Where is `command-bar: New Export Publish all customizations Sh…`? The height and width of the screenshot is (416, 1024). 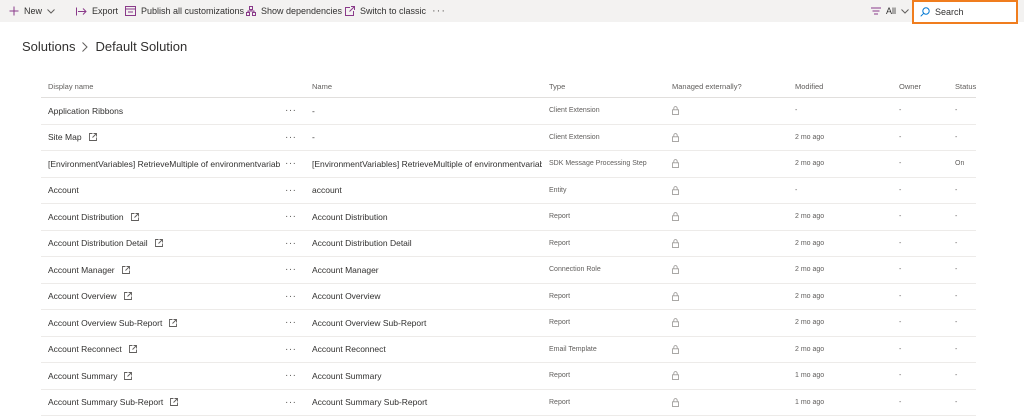
command-bar: New Export Publish all customizations Sh… is located at coordinates (512, 11).